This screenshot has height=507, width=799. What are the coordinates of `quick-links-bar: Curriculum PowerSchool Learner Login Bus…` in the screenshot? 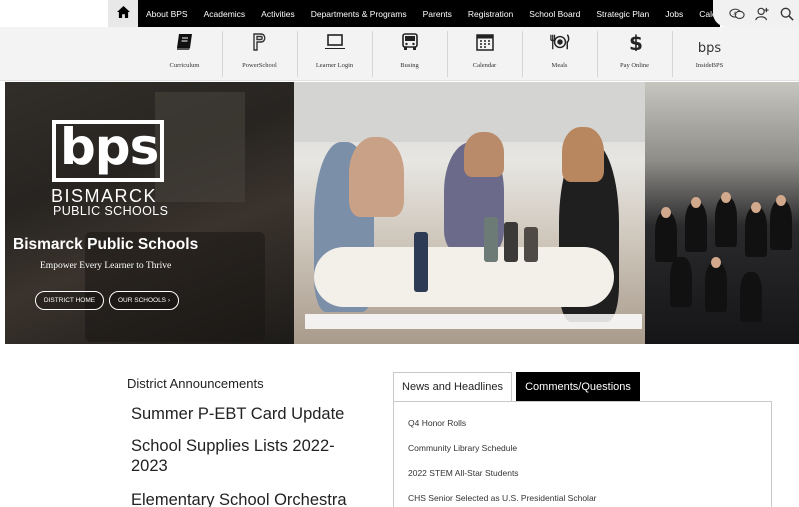 It's located at (399, 54).